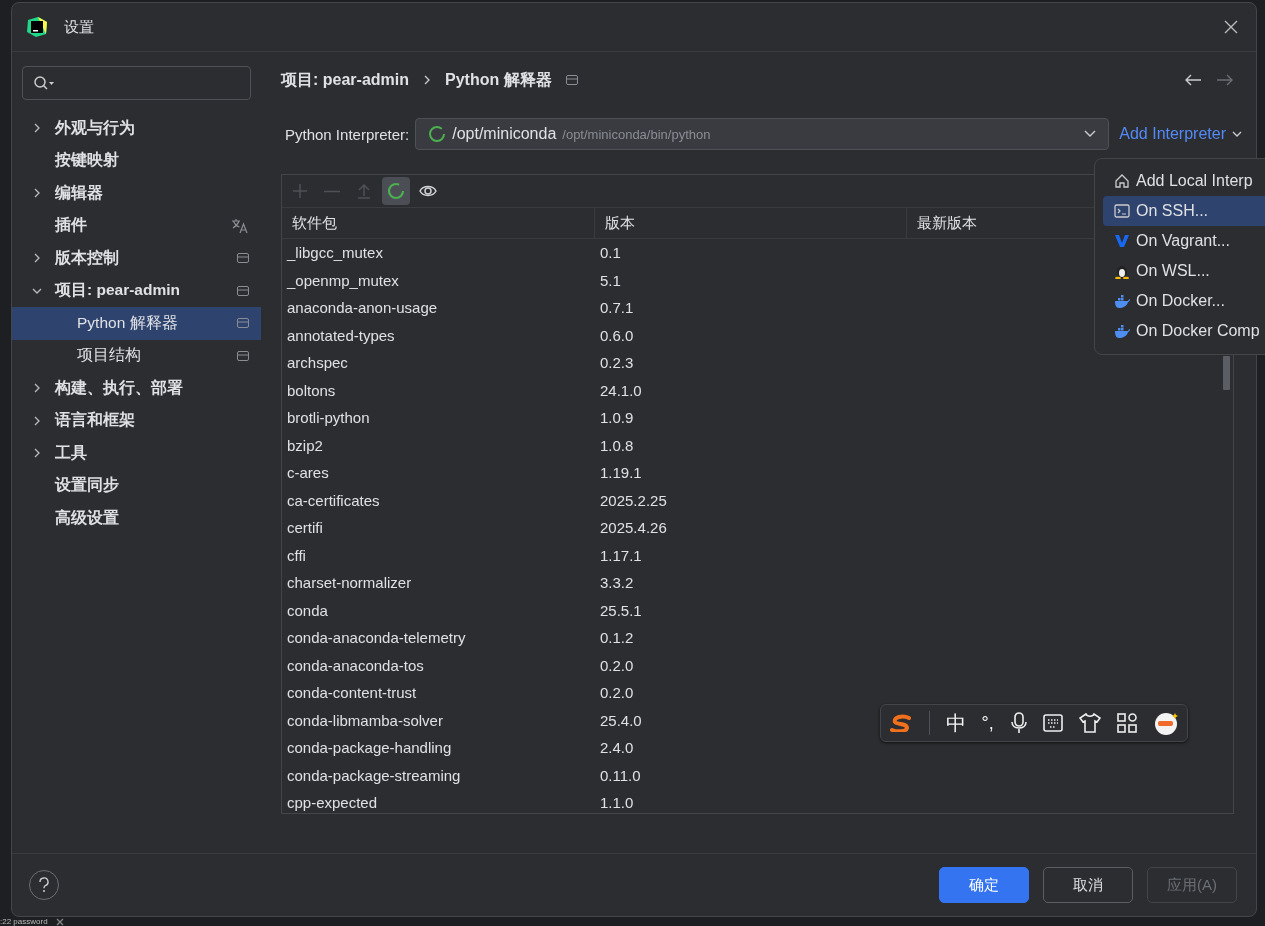  I want to click on table-cell-text: 24.1.0, so click(620, 390).